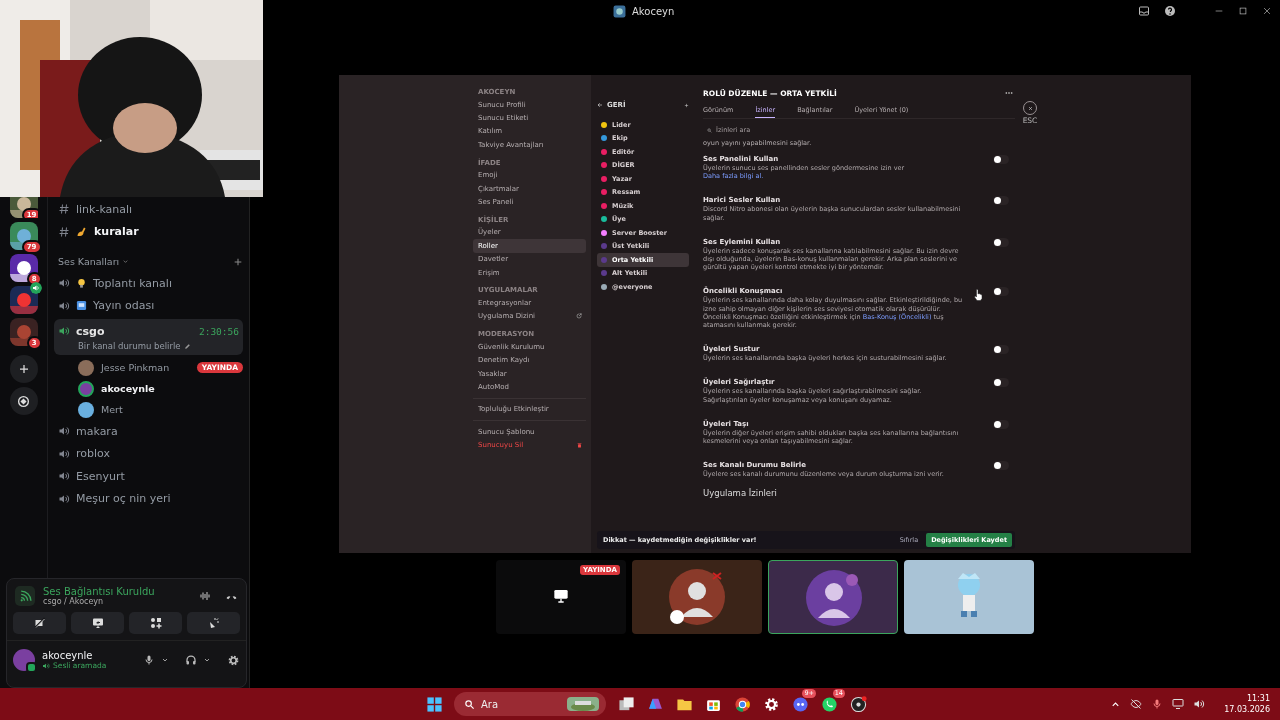  Describe the element at coordinates (81, 283) in the screenshot. I see `bulb-icon` at that location.